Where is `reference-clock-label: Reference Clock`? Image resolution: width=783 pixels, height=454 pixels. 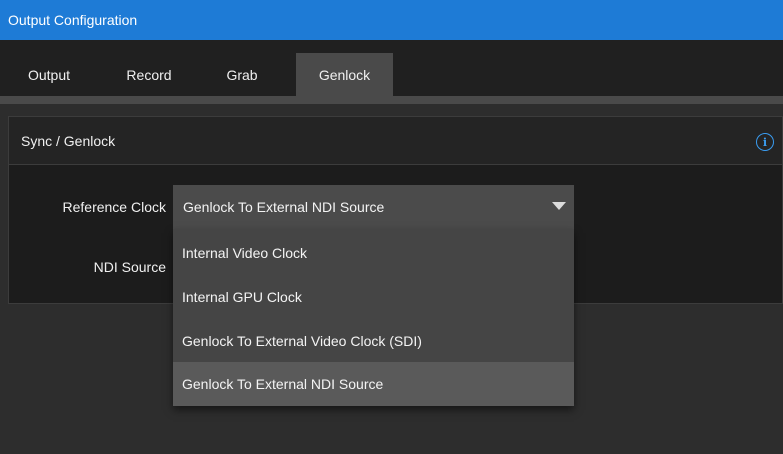
reference-clock-label: Reference Clock is located at coordinates (114, 207).